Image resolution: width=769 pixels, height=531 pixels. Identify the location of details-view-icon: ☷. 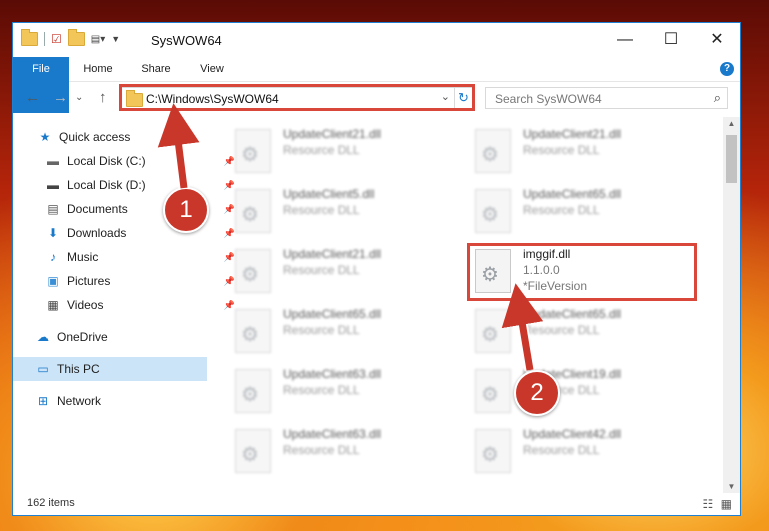
(708, 504).